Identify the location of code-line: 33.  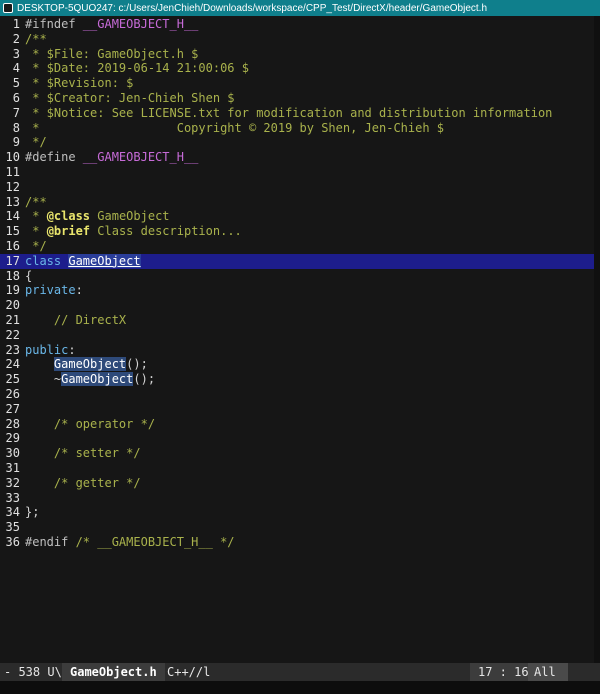
(297, 498).